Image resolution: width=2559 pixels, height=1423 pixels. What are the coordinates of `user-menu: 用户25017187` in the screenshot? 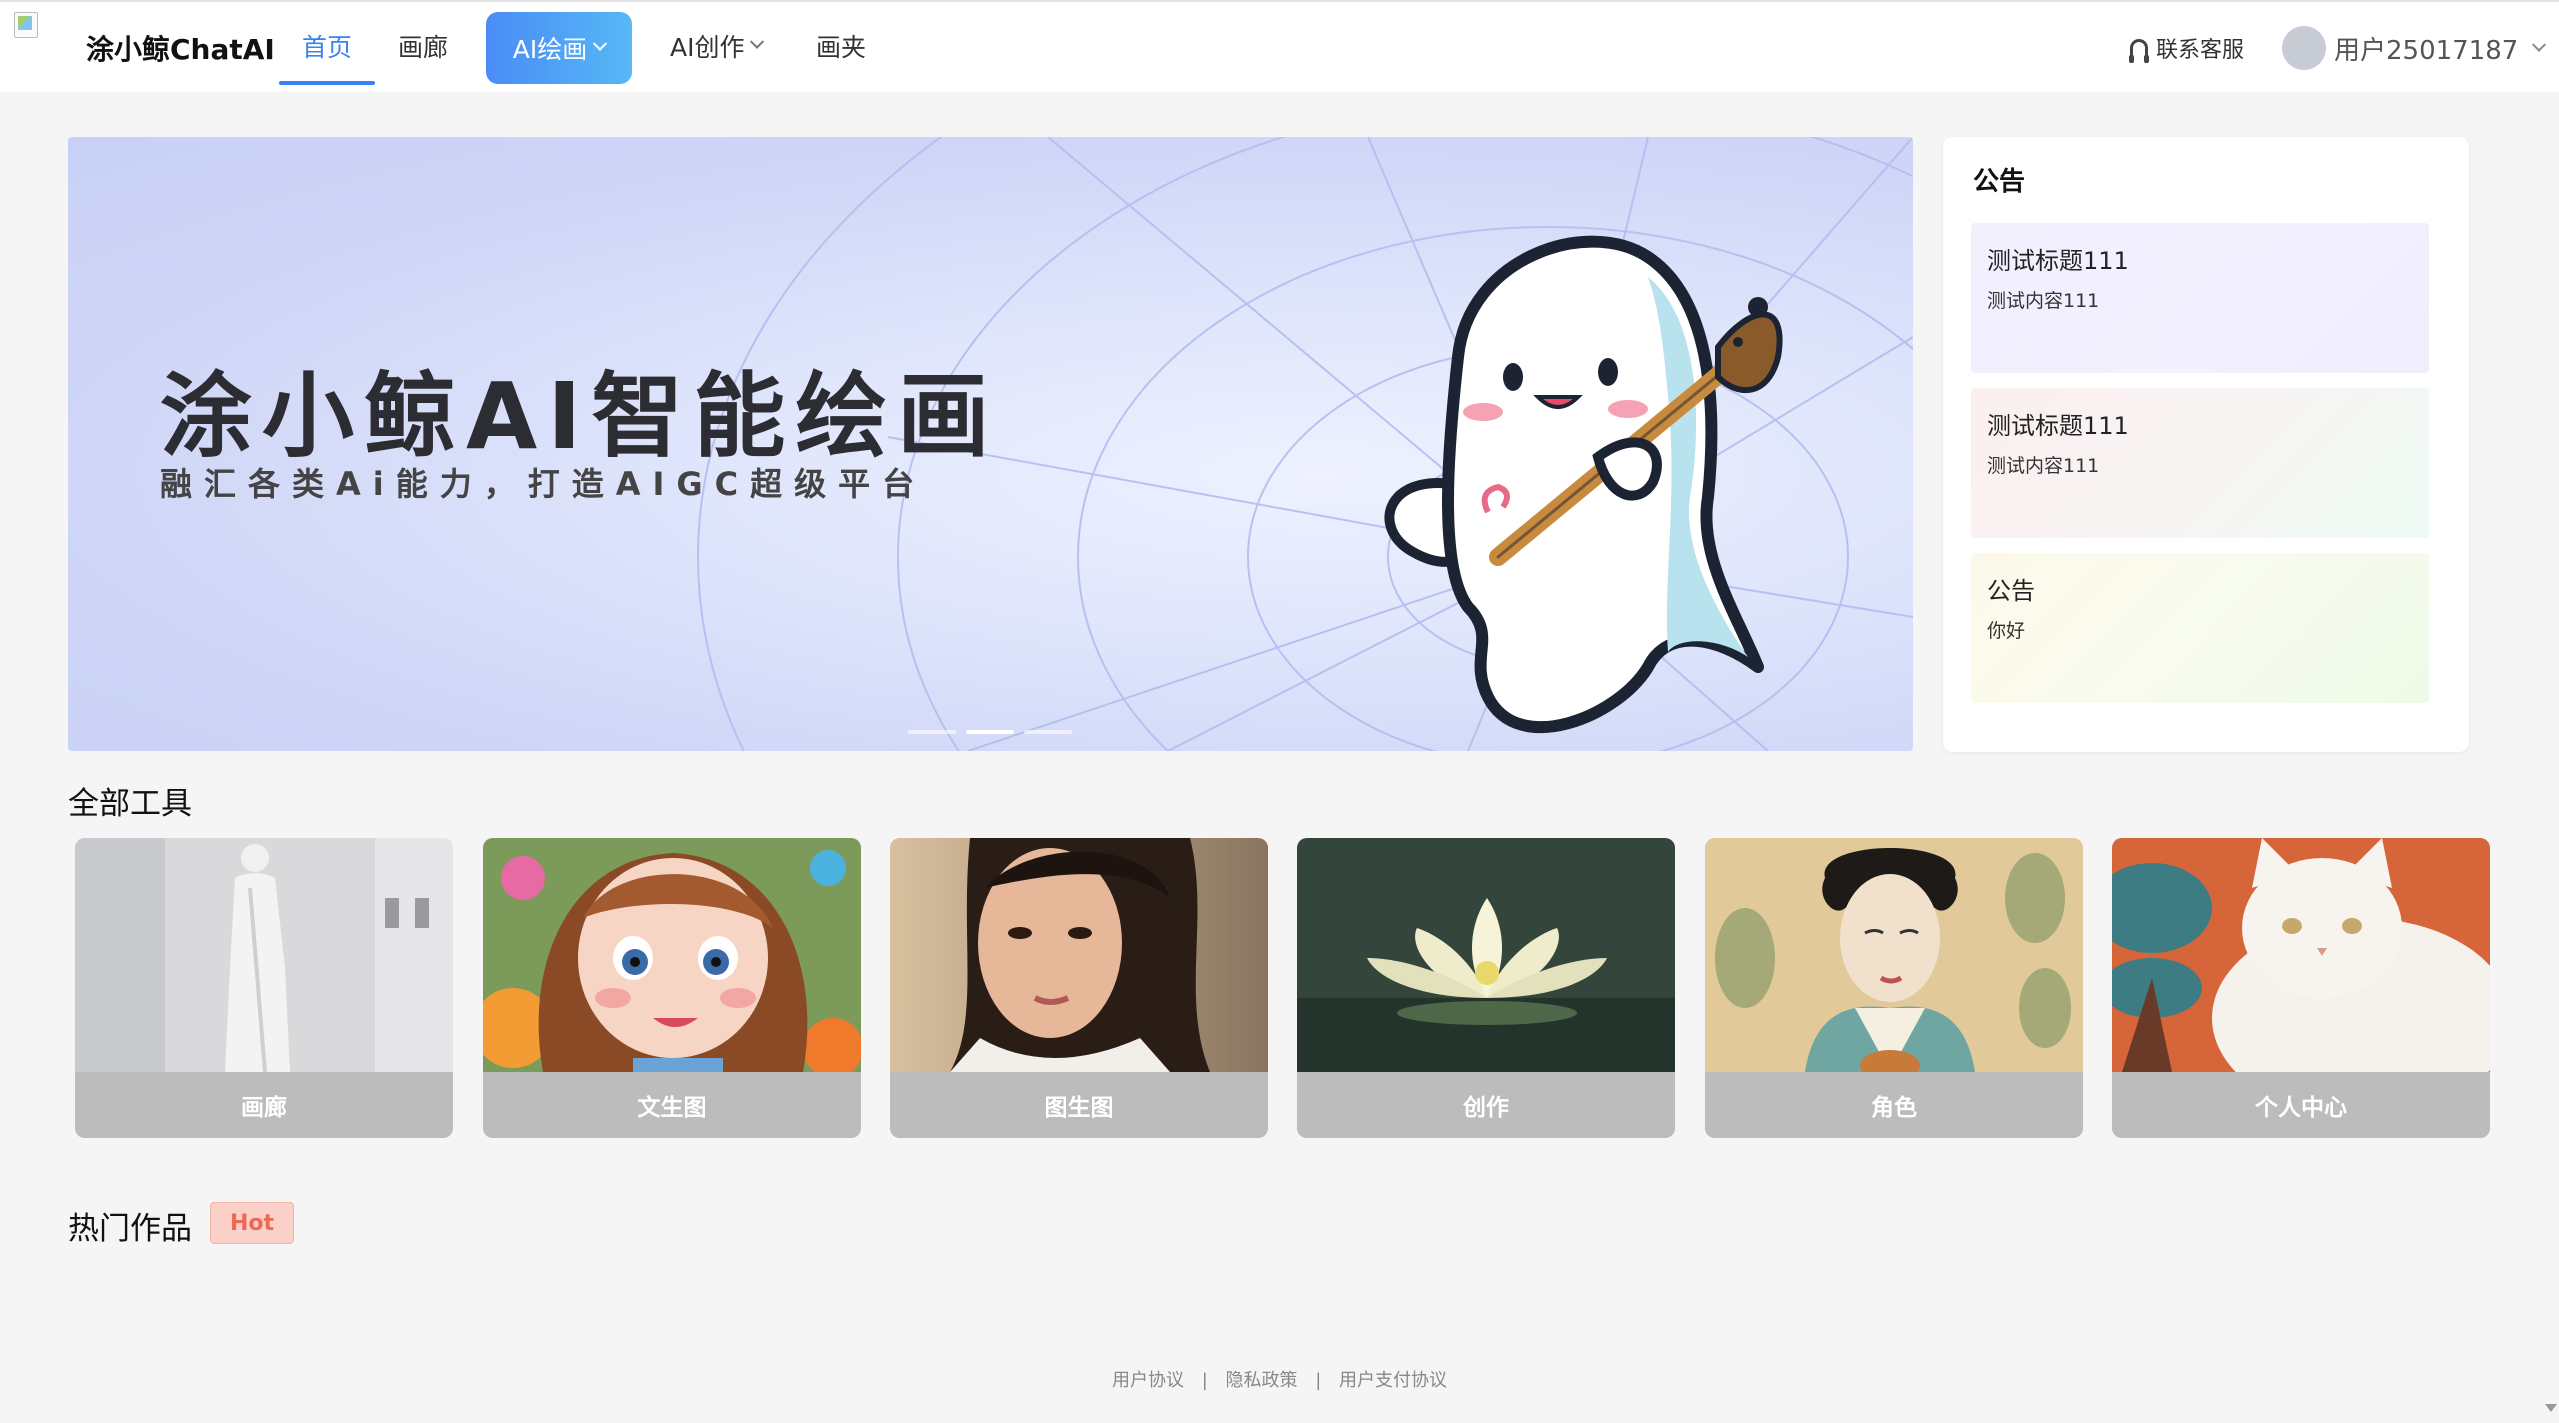 It's located at (2440, 48).